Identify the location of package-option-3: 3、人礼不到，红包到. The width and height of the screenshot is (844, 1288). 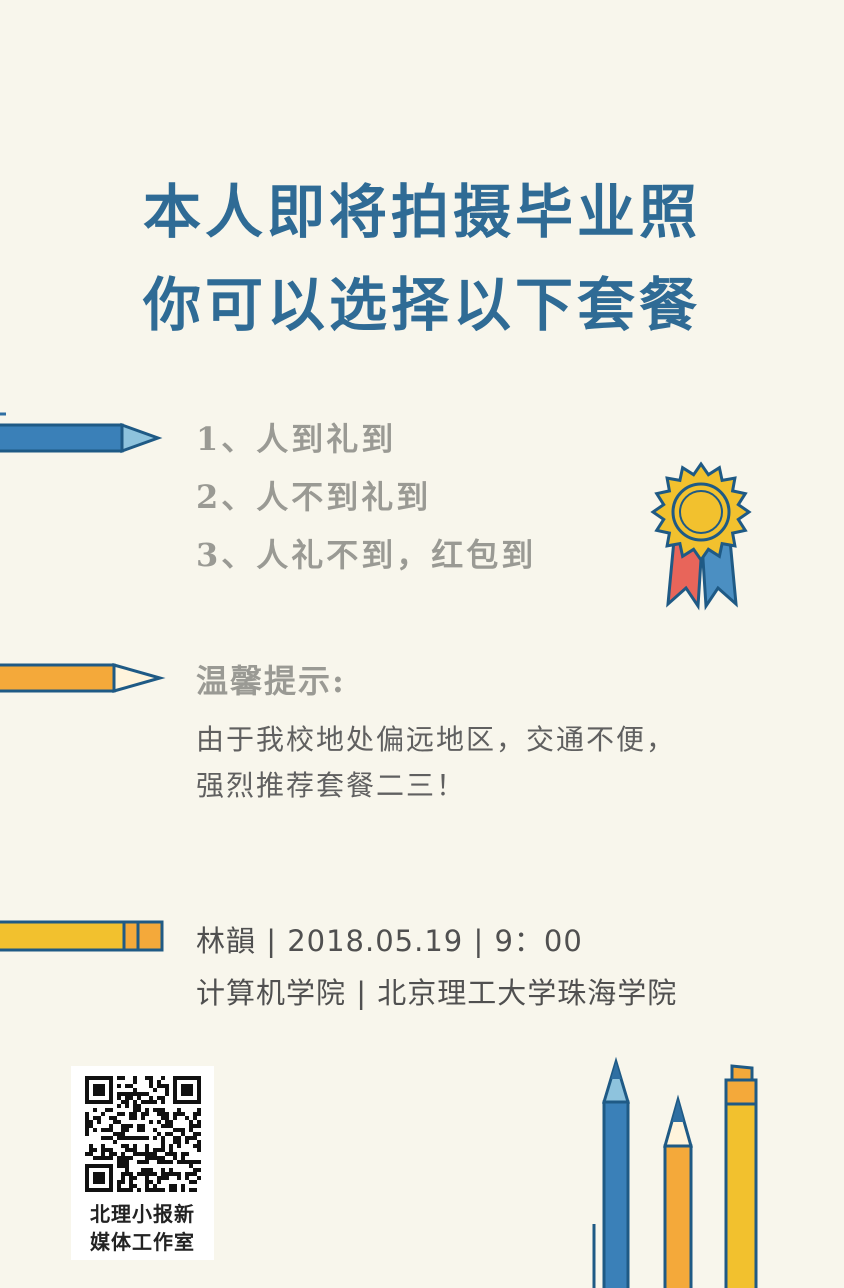
(366, 555).